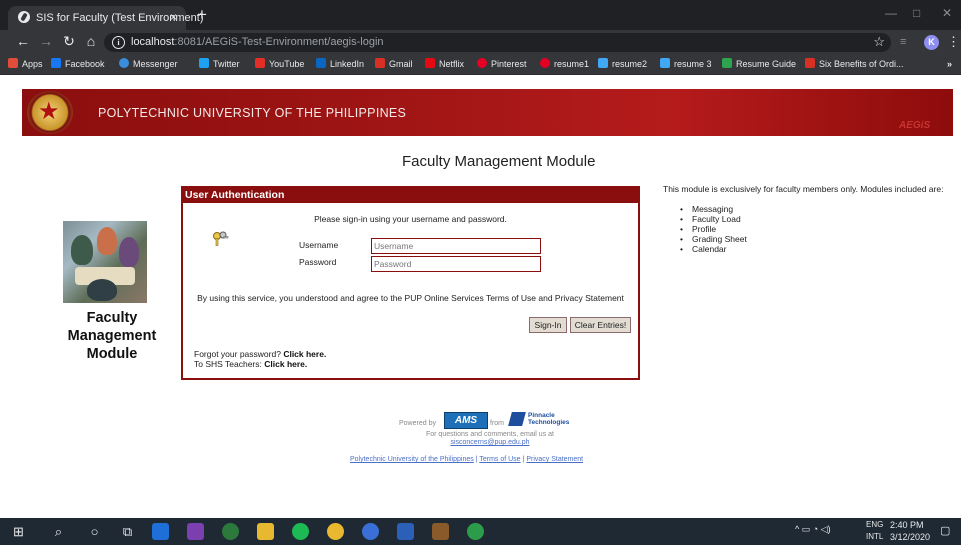 The width and height of the screenshot is (961, 545). What do you see at coordinates (813, 529) in the screenshot?
I see `system-tray: ^ ▭ ◔ ◁)` at bounding box center [813, 529].